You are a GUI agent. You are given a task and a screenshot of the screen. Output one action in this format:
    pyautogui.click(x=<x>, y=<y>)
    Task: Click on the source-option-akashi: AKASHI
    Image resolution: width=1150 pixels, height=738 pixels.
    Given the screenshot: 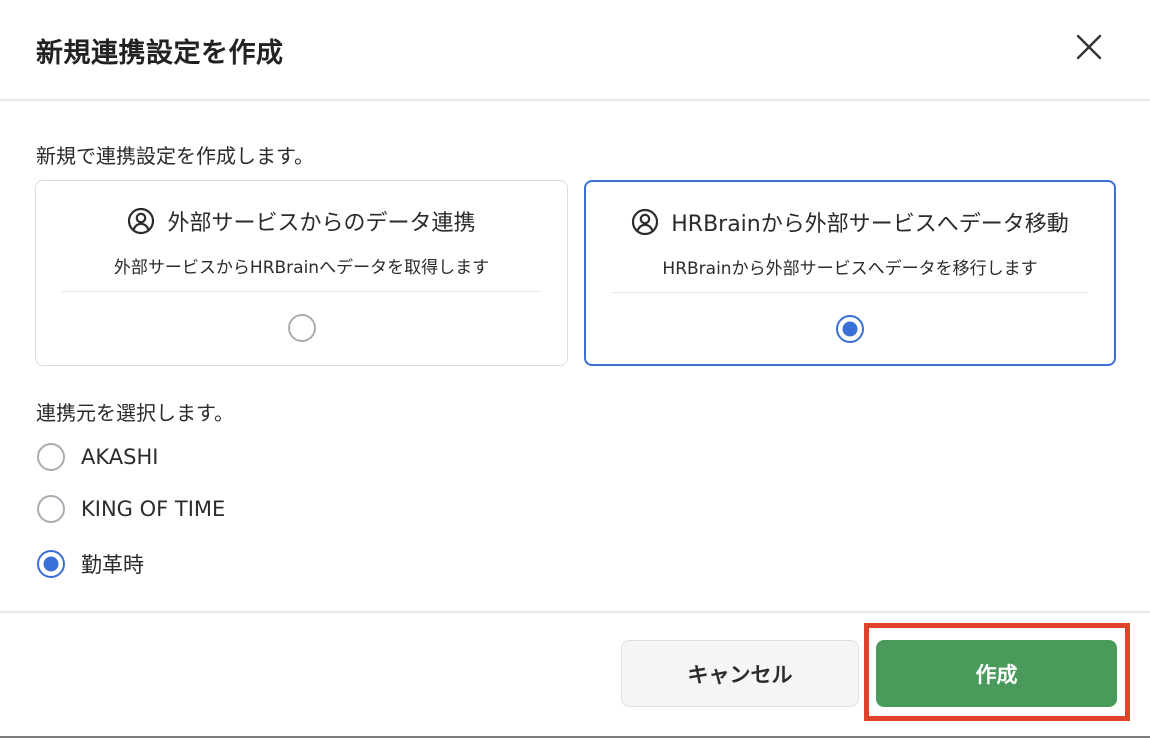 What is the action you would take?
    pyautogui.click(x=97, y=457)
    